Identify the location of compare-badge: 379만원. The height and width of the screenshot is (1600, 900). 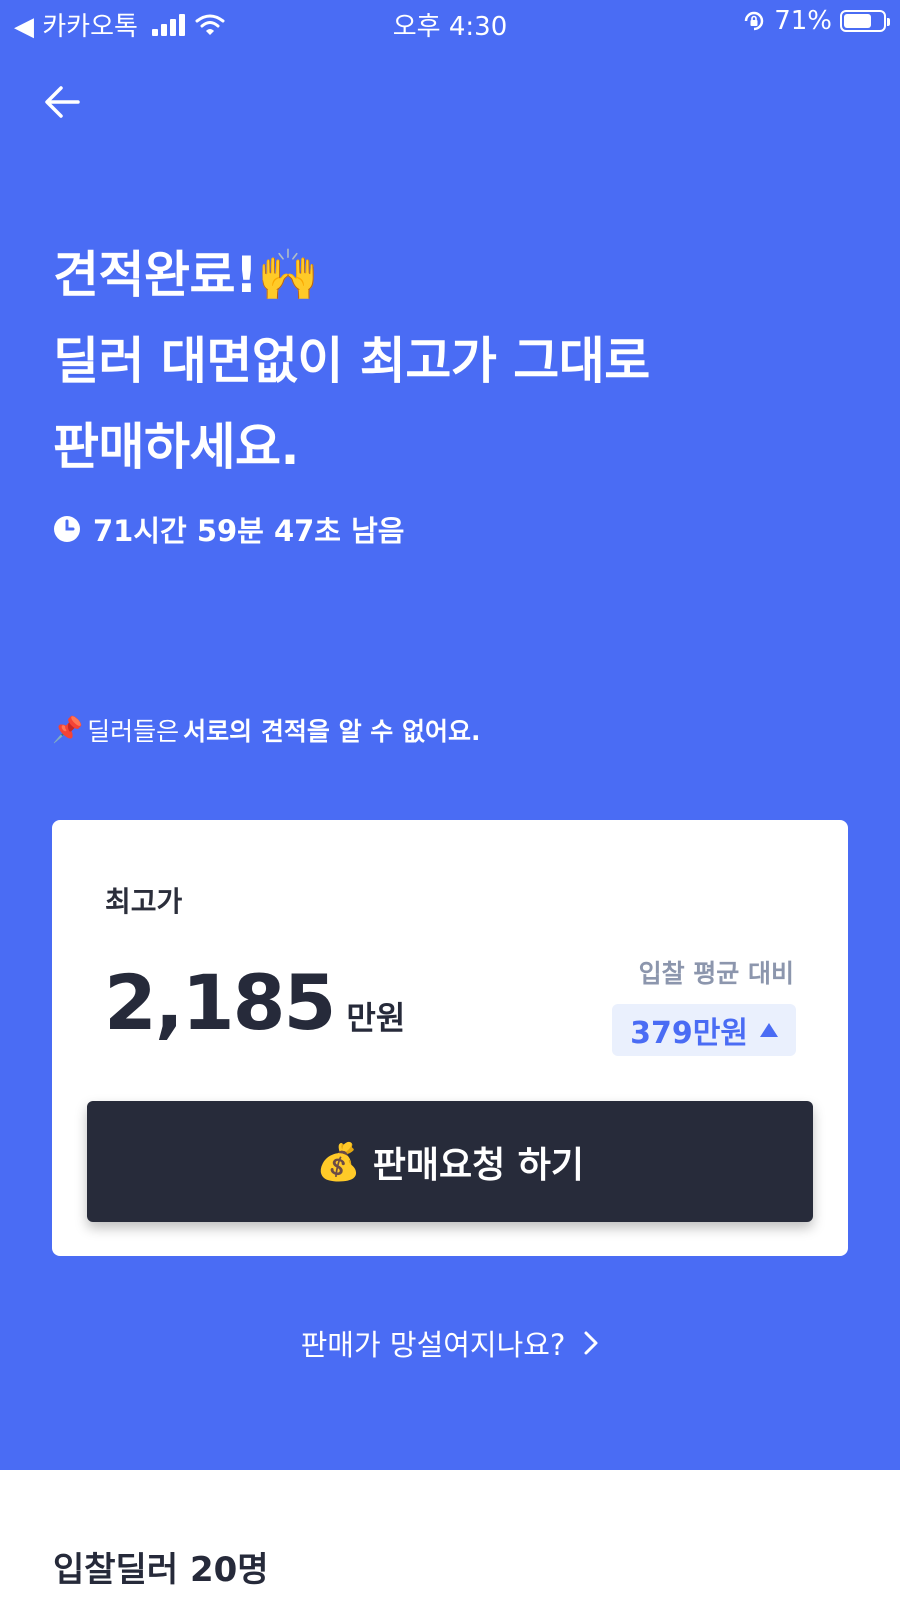
(704, 1030).